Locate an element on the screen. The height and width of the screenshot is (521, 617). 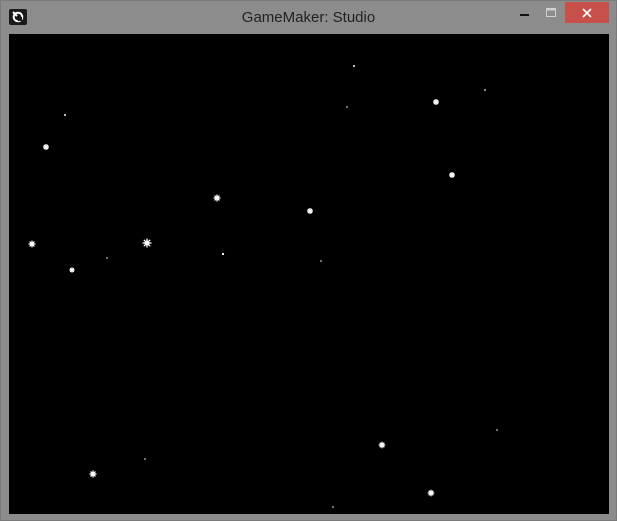
close-icon is located at coordinates (587, 12).